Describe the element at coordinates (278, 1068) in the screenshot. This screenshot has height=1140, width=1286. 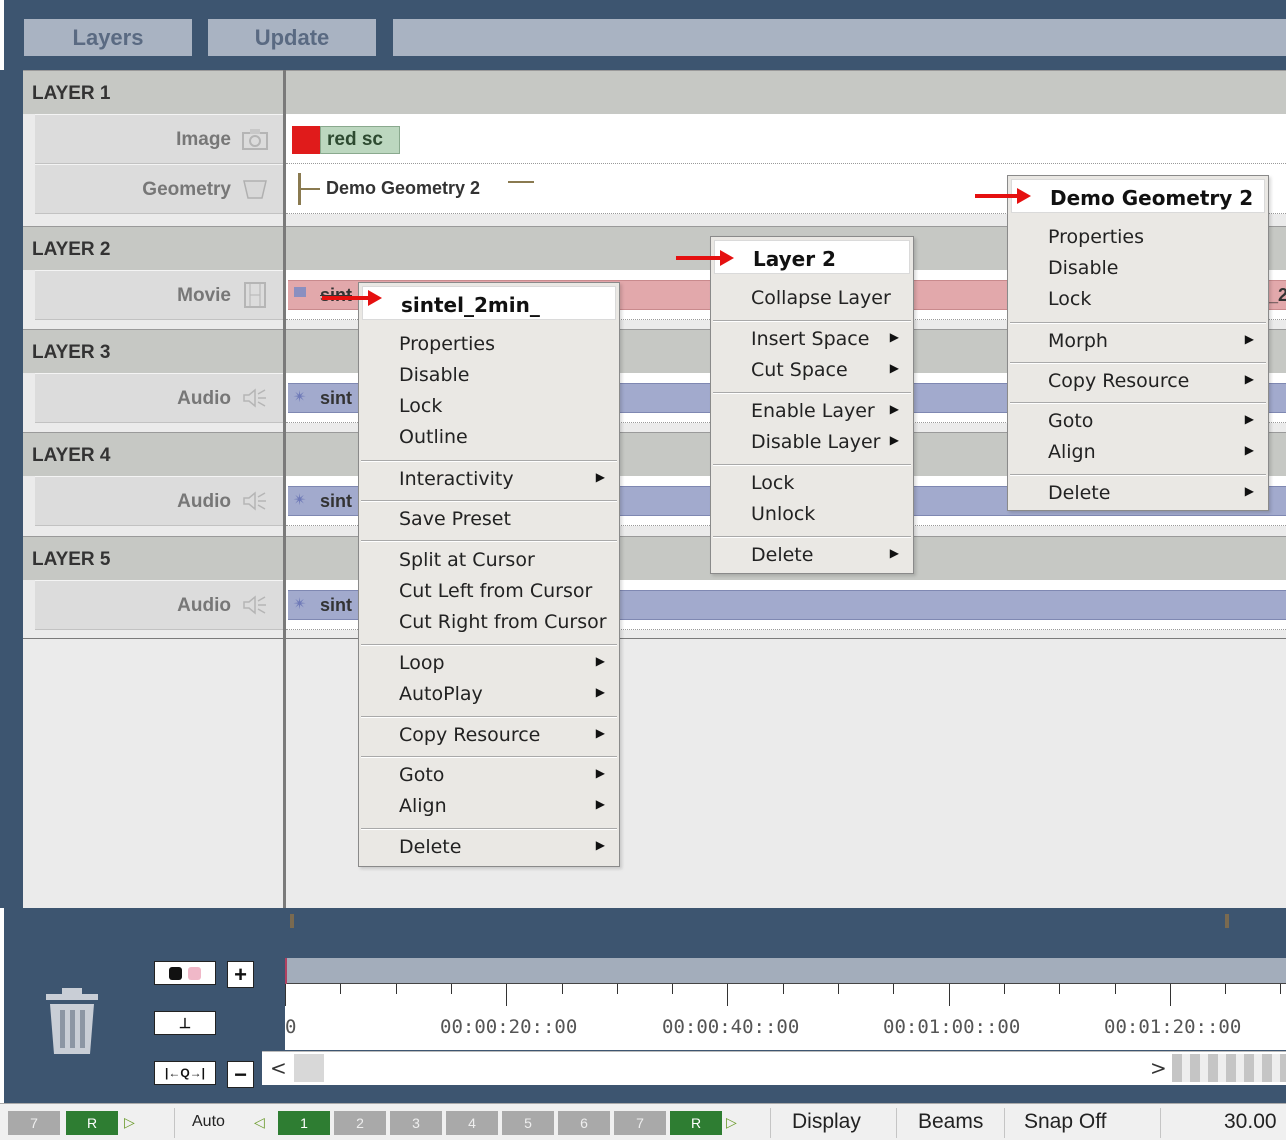
I see `scroll-left-arrow: <` at that location.